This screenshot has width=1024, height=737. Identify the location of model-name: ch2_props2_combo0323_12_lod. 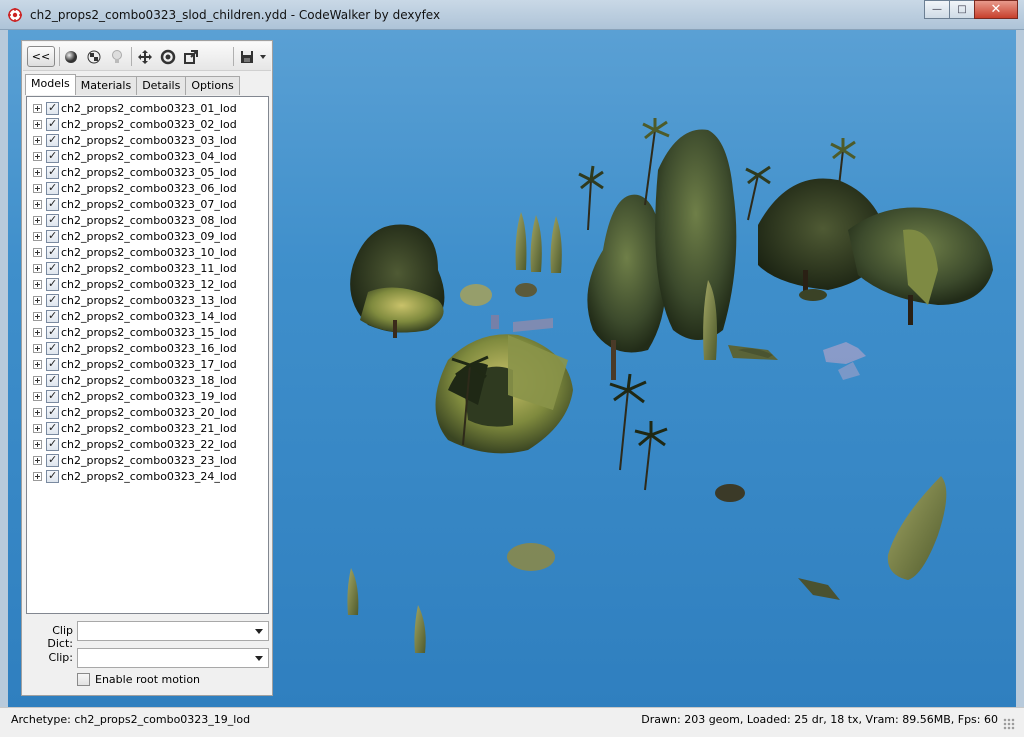
(149, 284).